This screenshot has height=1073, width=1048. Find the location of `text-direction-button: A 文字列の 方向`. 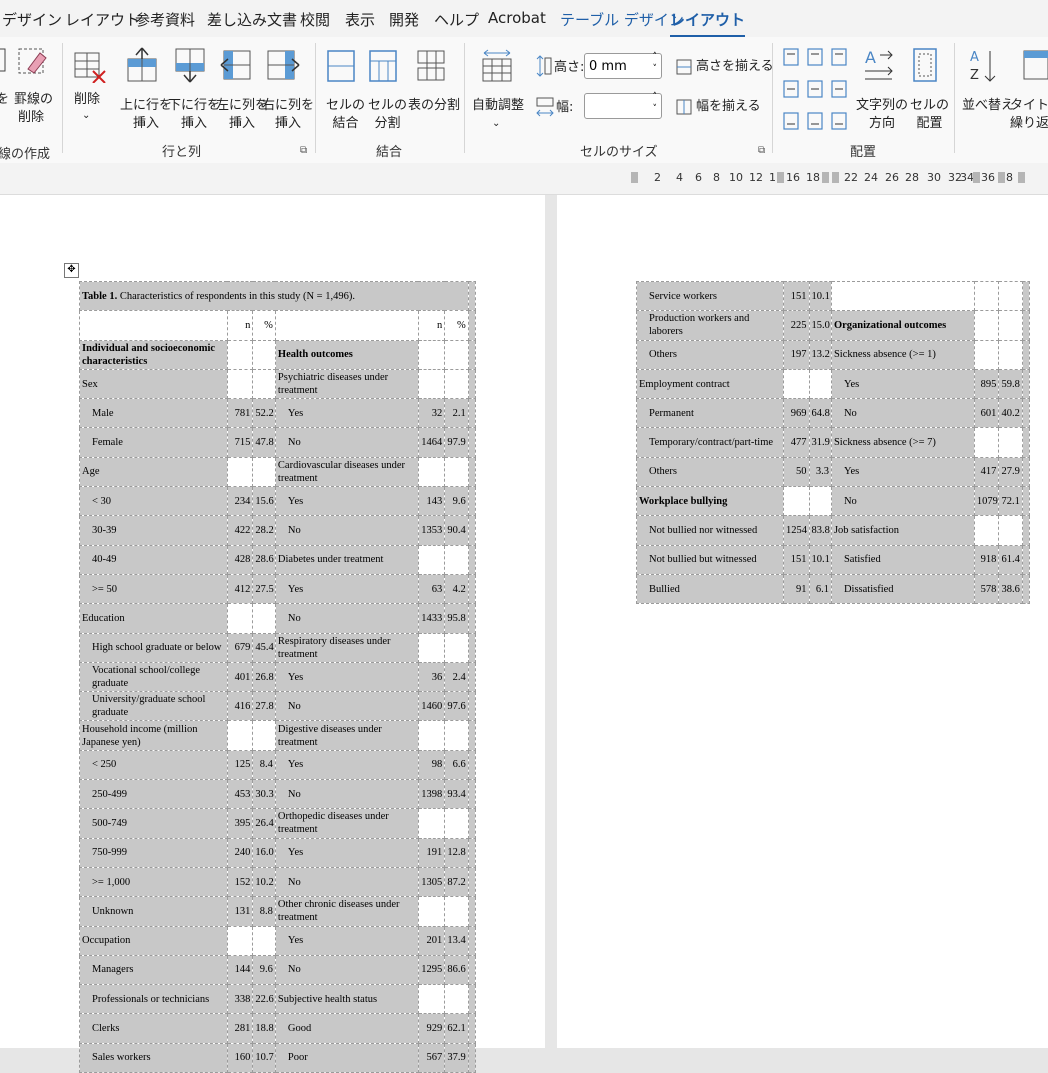

text-direction-button: A 文字列の 方向 is located at coordinates (882, 88).